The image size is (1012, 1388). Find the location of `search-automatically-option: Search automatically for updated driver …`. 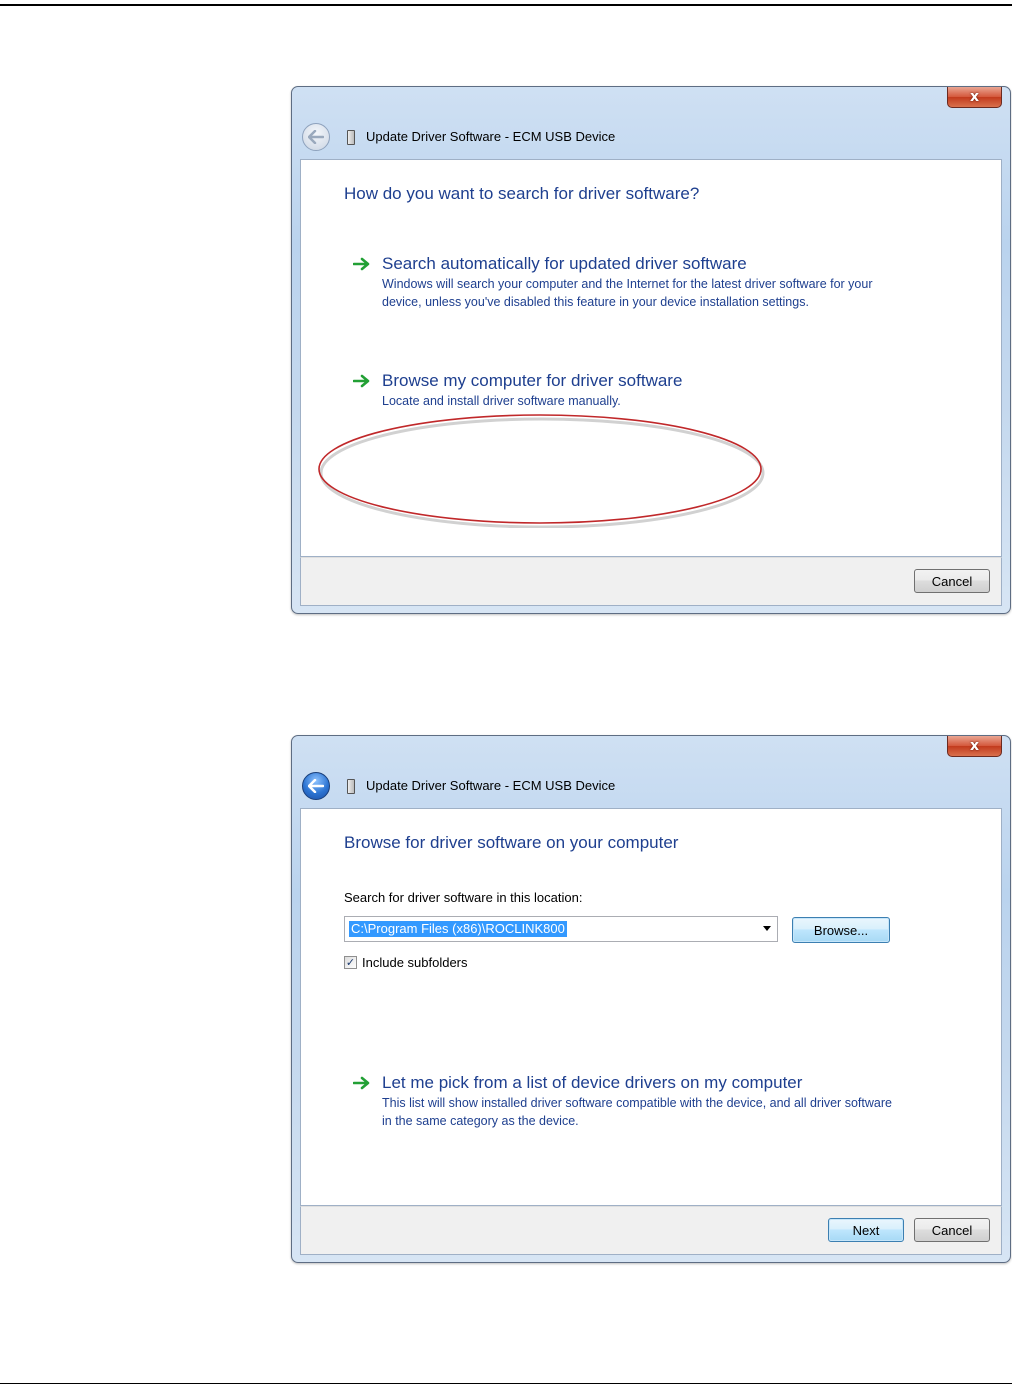

search-automatically-option: Search automatically for updated driver … is located at coordinates (633, 294).